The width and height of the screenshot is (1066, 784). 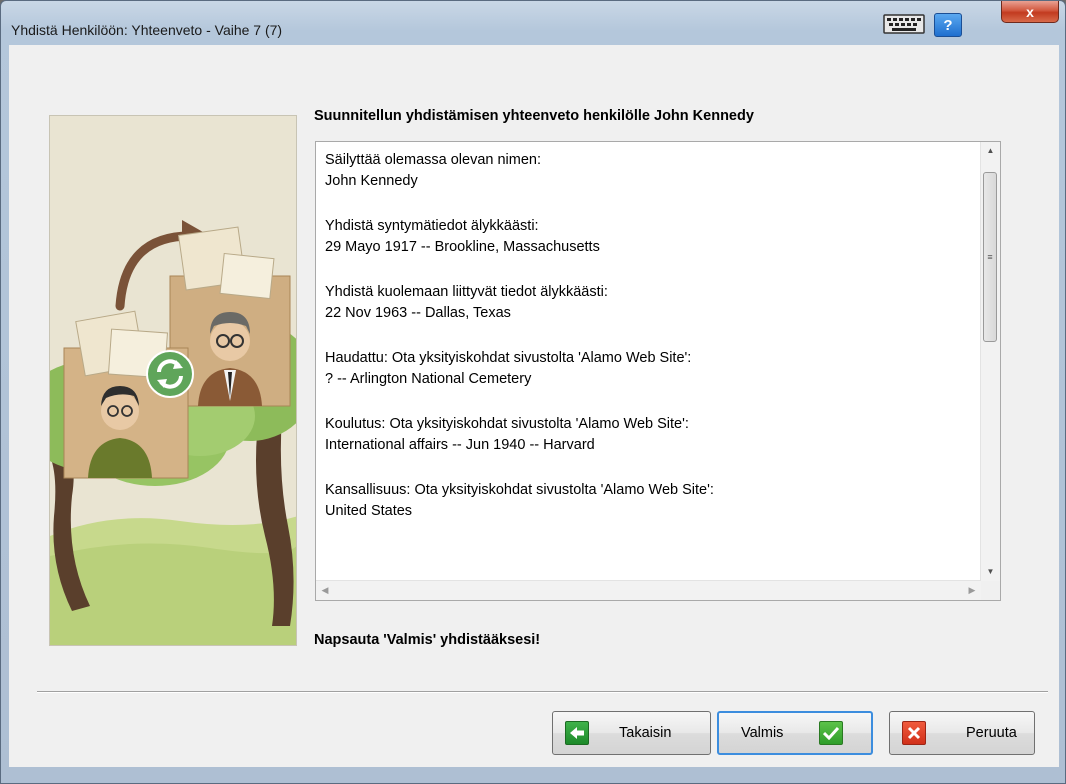 What do you see at coordinates (991, 733) in the screenshot?
I see `cancel-button-label: Peruuta` at bounding box center [991, 733].